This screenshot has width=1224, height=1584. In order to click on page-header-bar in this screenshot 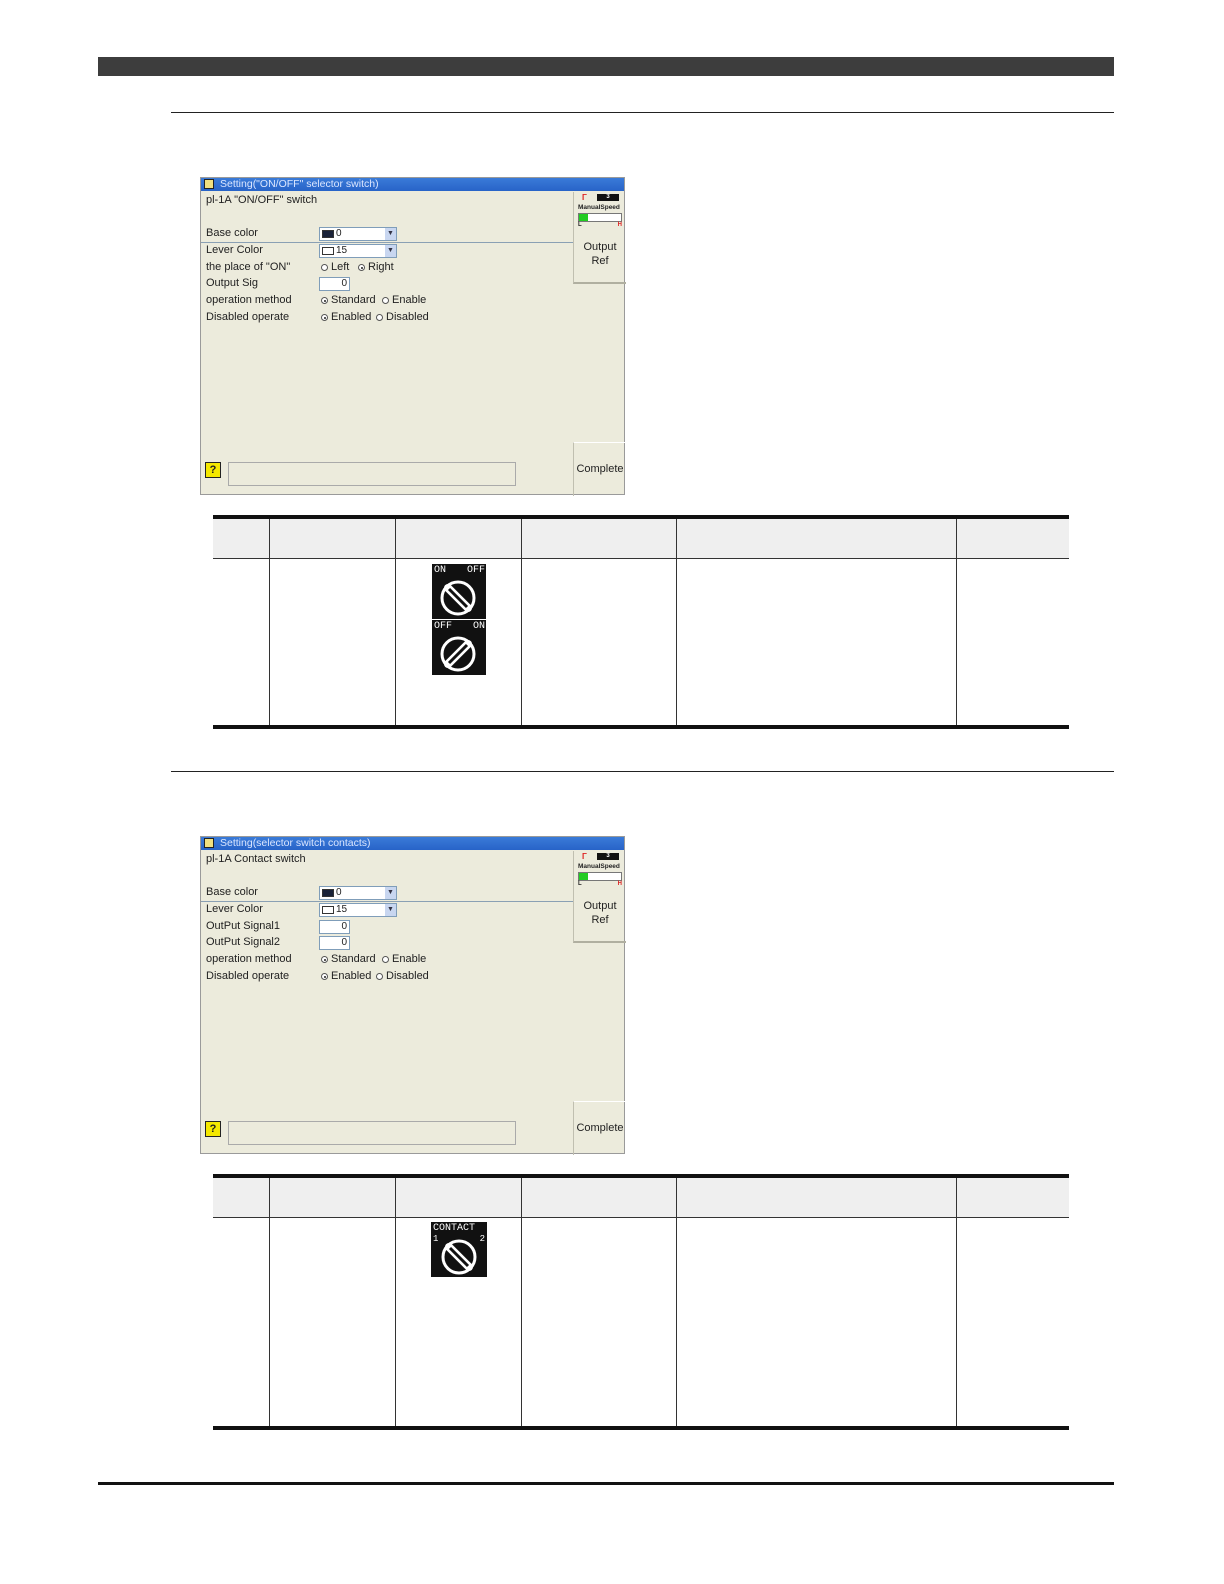, I will do `click(606, 66)`.